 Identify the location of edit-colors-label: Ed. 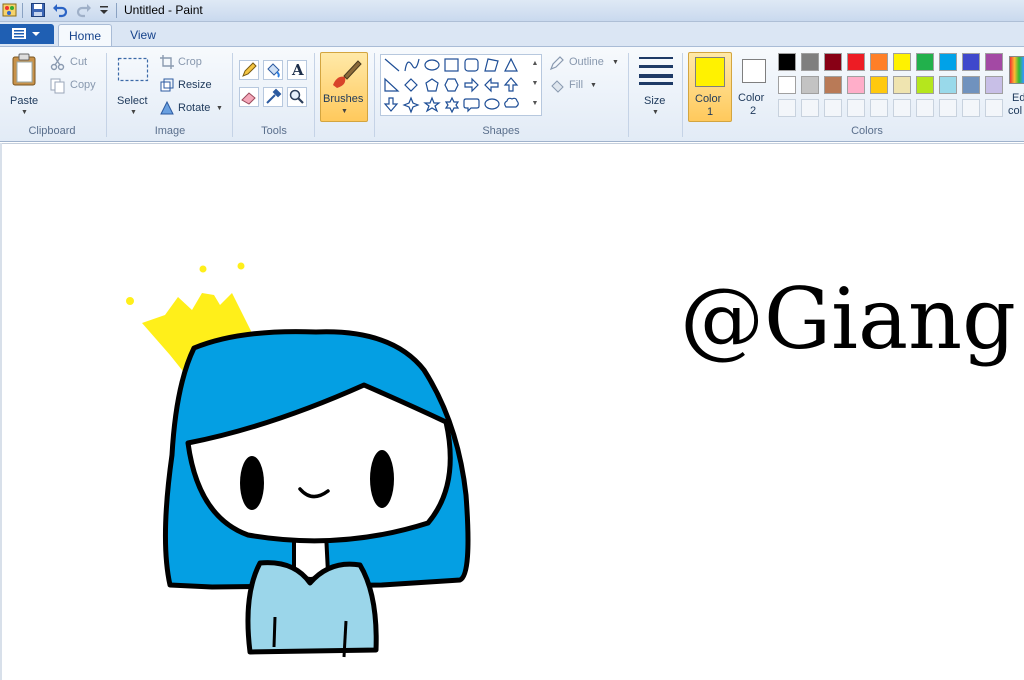
(1018, 98).